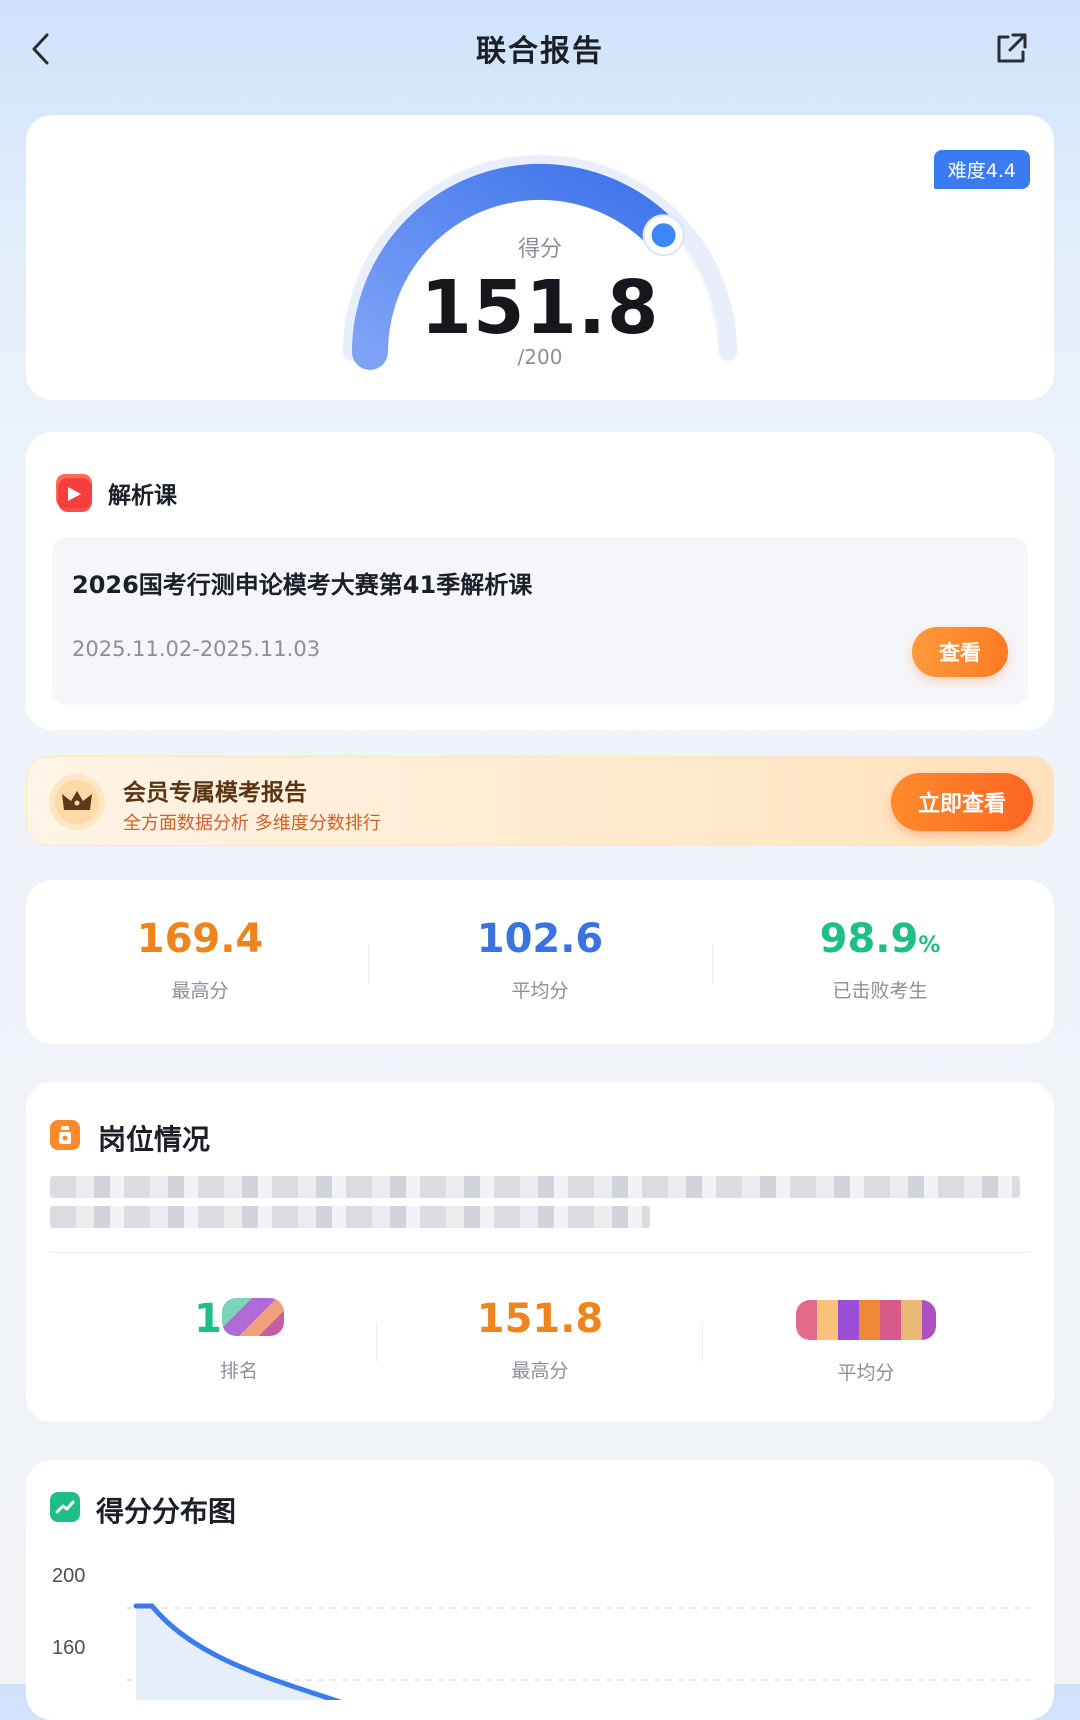 The image size is (1080, 1720). What do you see at coordinates (540, 1319) in the screenshot?
I see `position-max-value: 151.8` at bounding box center [540, 1319].